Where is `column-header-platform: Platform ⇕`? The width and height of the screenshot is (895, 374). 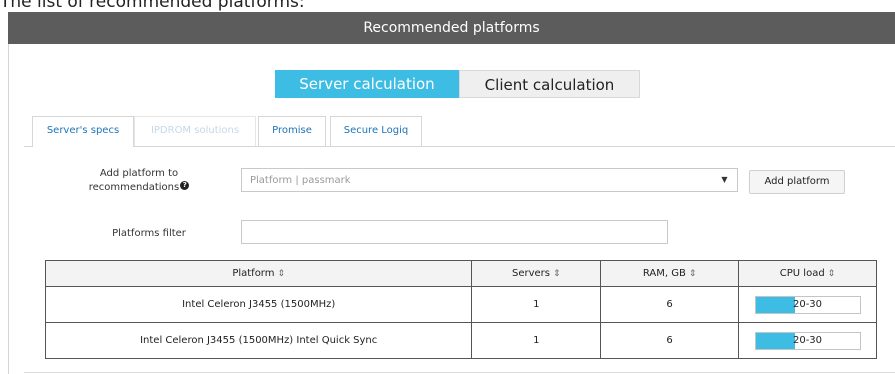 column-header-platform: Platform ⇕ is located at coordinates (258, 273).